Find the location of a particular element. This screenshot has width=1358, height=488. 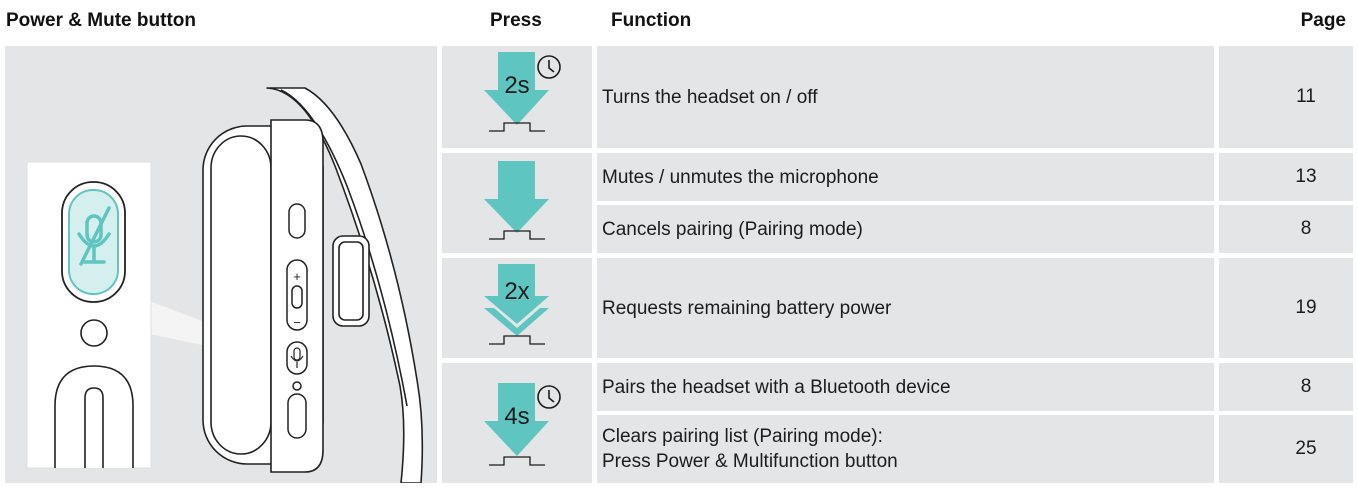

page-ref-requests-battery-power: 19 is located at coordinates (1286, 308).